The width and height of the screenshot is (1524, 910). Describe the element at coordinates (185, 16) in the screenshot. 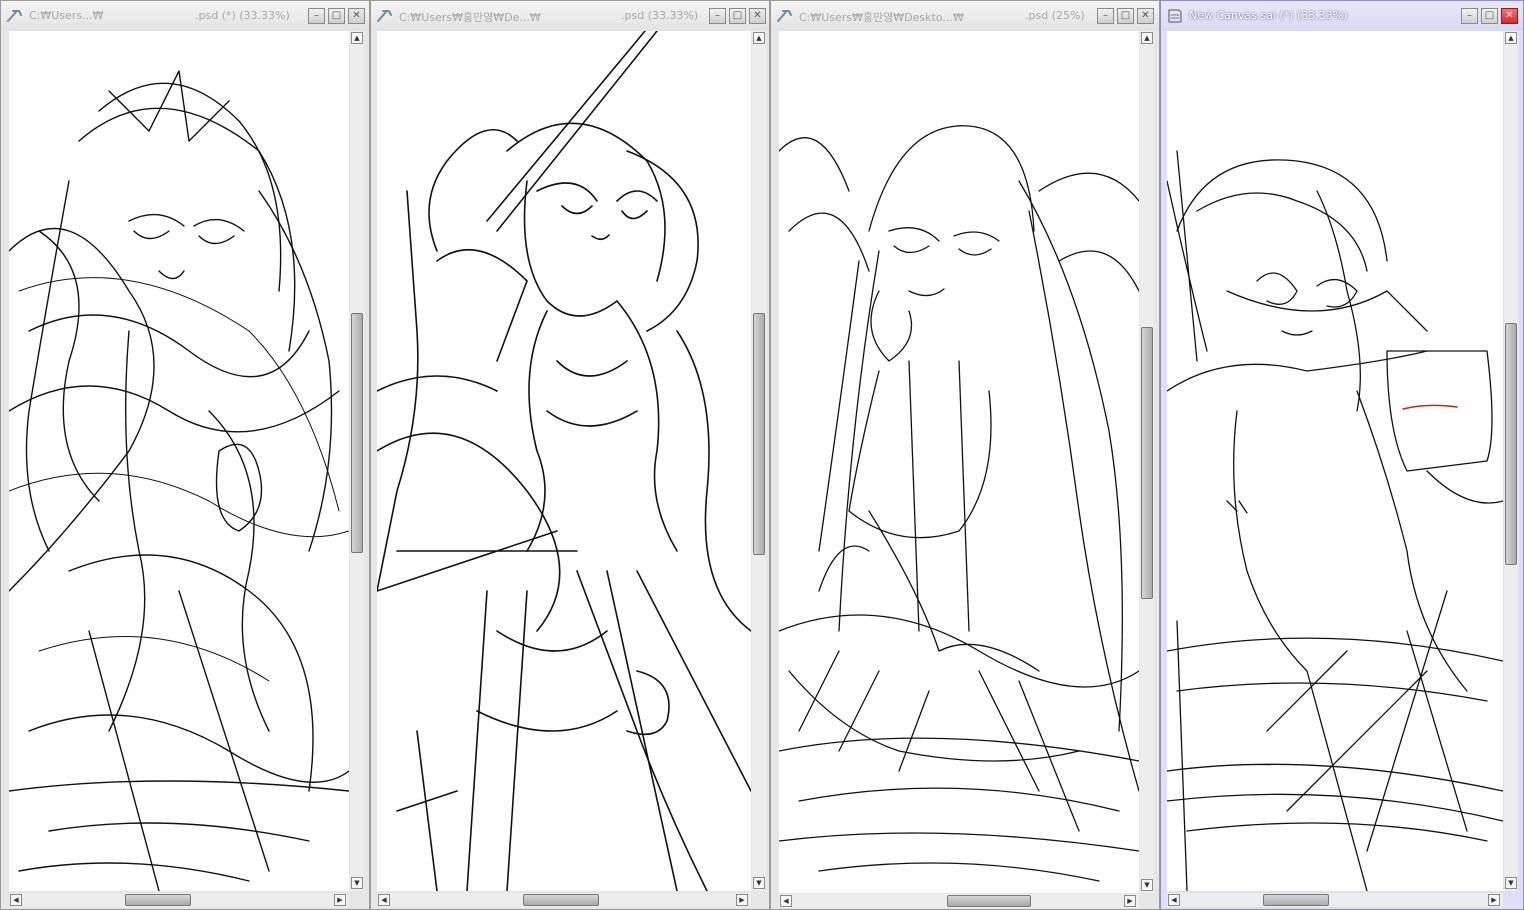

I see `title-bar: C:₩Users...₩ .psd (*) (33.33%) – □ ✕` at that location.